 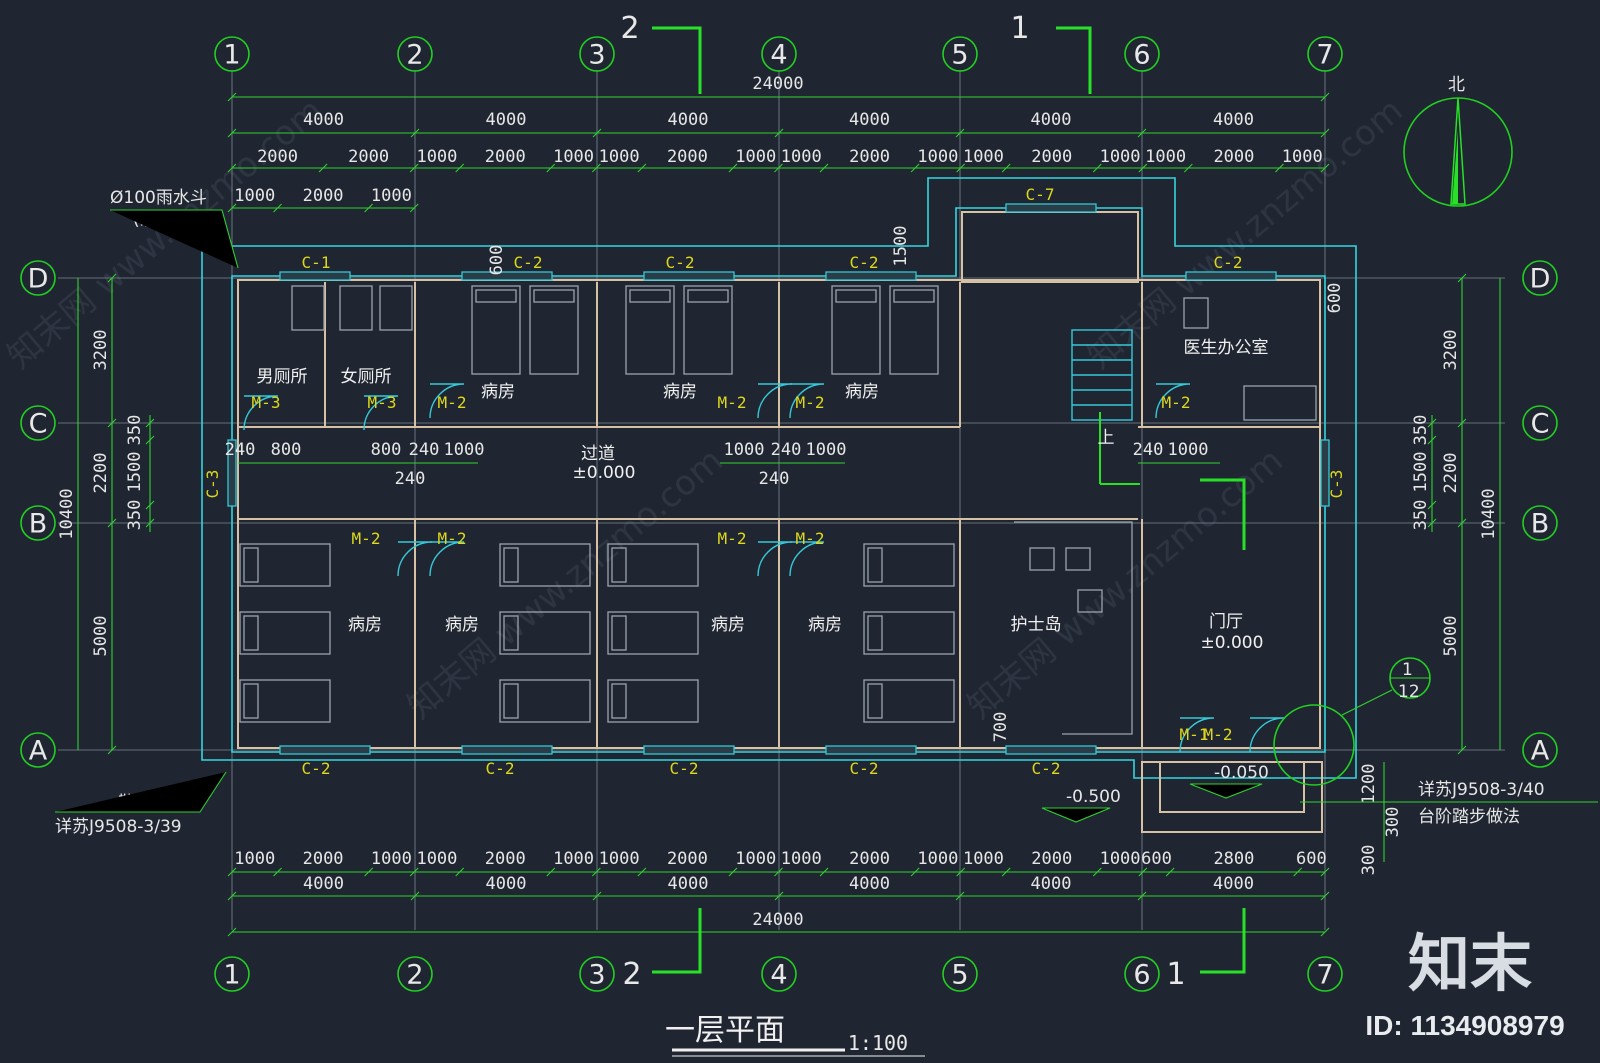 What do you see at coordinates (777, 84) in the screenshot?
I see `dimension-value: 24000` at bounding box center [777, 84].